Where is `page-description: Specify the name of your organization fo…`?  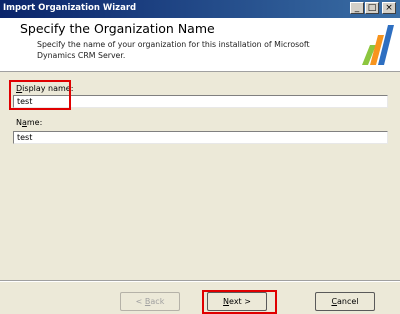
page-description: Specify the name of your organization fo… is located at coordinates (173, 50).